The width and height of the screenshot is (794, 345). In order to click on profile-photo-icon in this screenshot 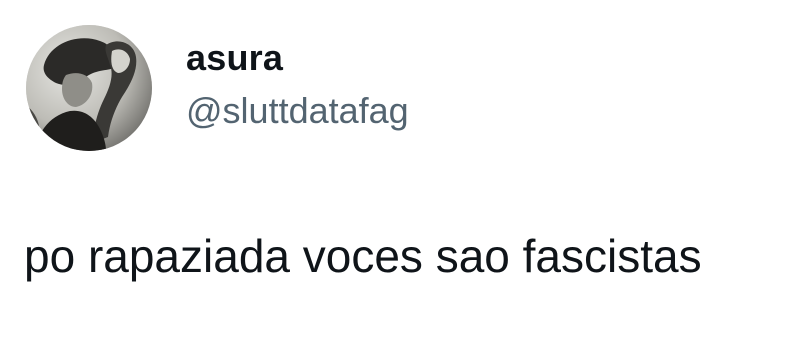, I will do `click(89, 88)`.